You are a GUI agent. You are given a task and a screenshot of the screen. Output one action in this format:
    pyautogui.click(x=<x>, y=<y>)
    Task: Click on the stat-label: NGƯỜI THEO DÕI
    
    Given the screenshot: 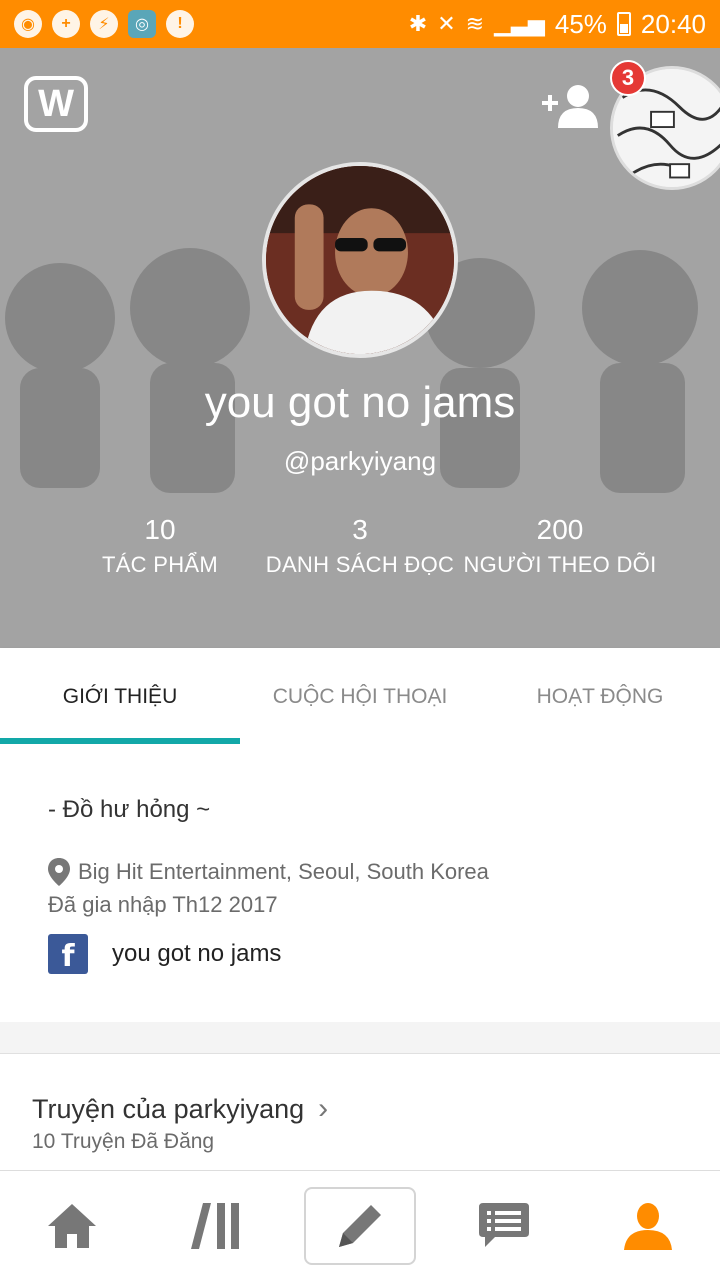 What is the action you would take?
    pyautogui.click(x=560, y=564)
    